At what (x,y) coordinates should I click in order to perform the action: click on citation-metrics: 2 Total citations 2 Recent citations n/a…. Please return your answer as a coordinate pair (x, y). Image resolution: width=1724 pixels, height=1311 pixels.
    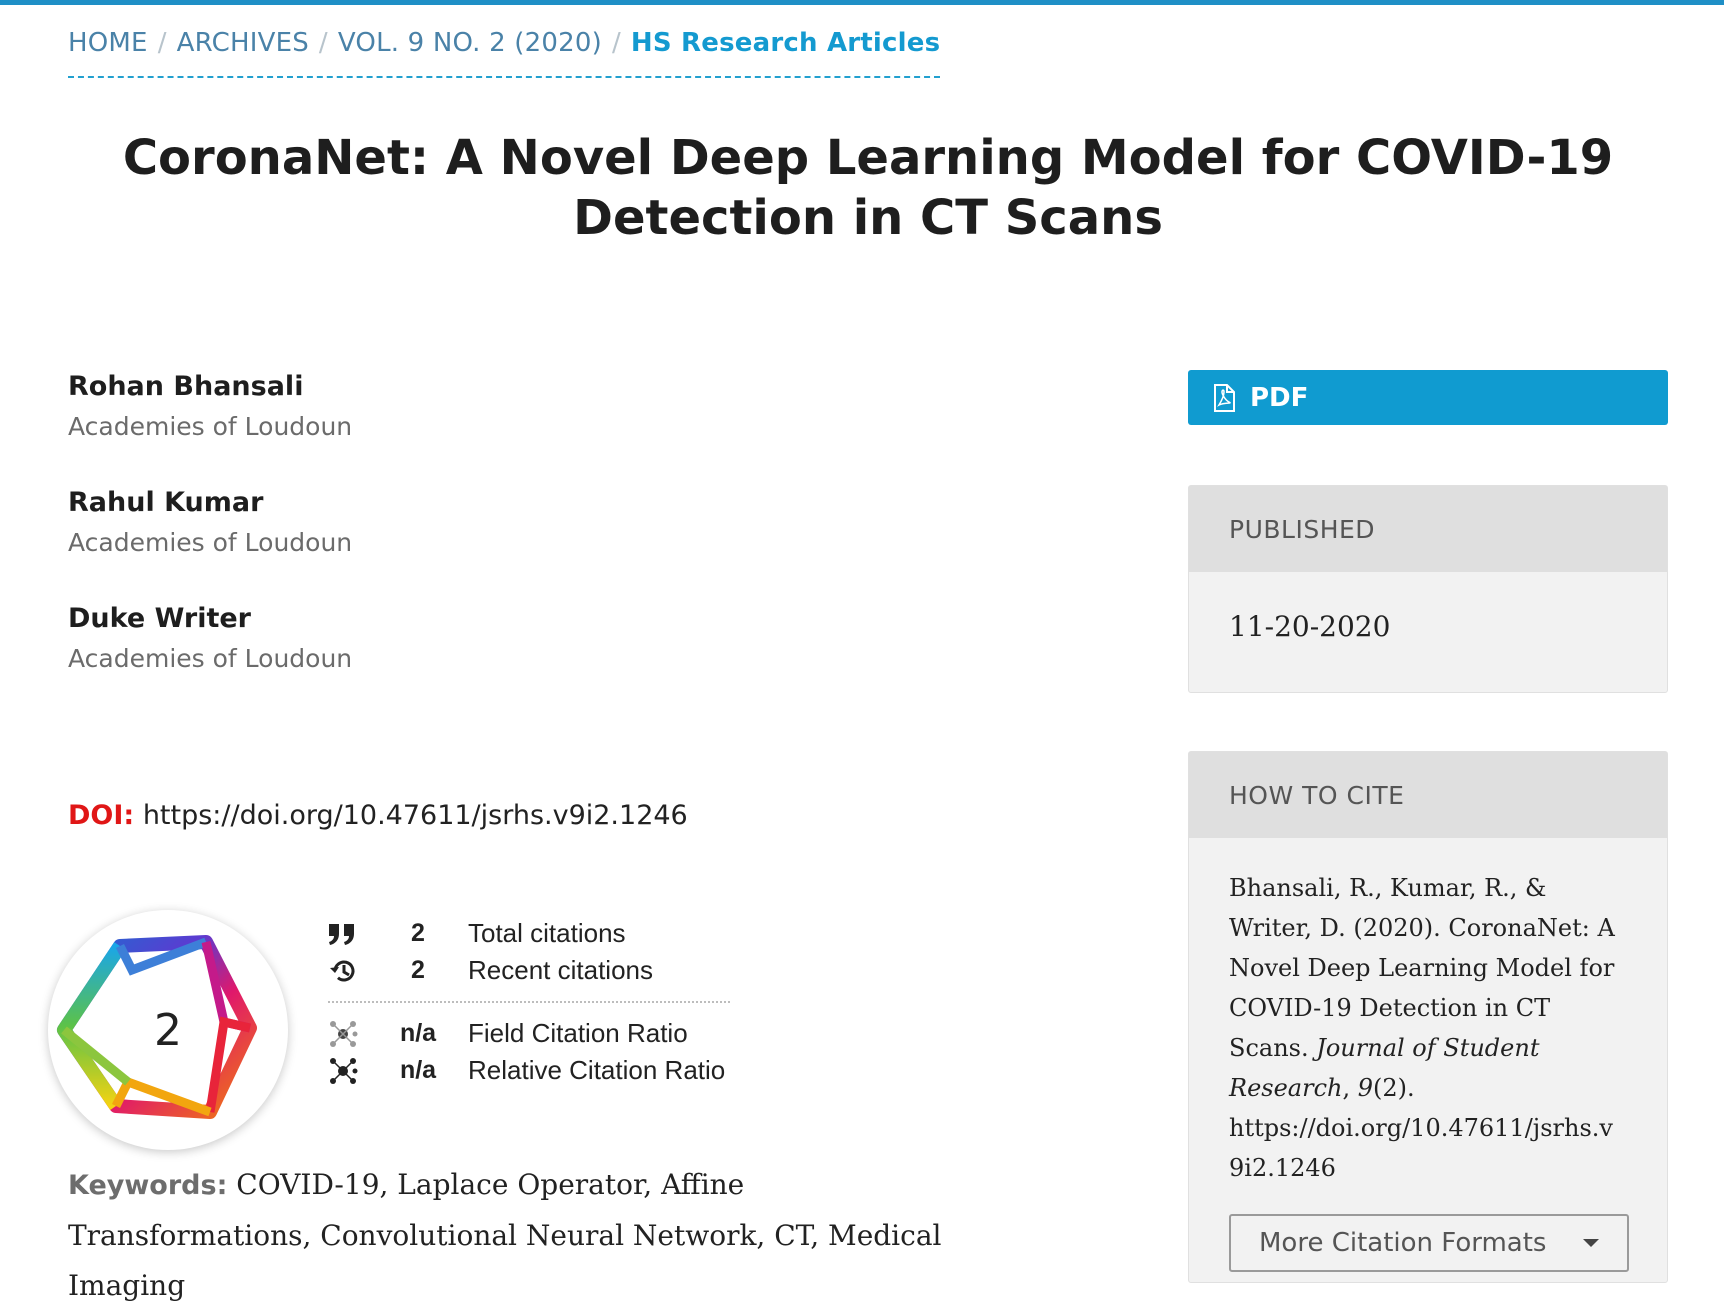
    Looking at the image, I should click on (529, 1002).